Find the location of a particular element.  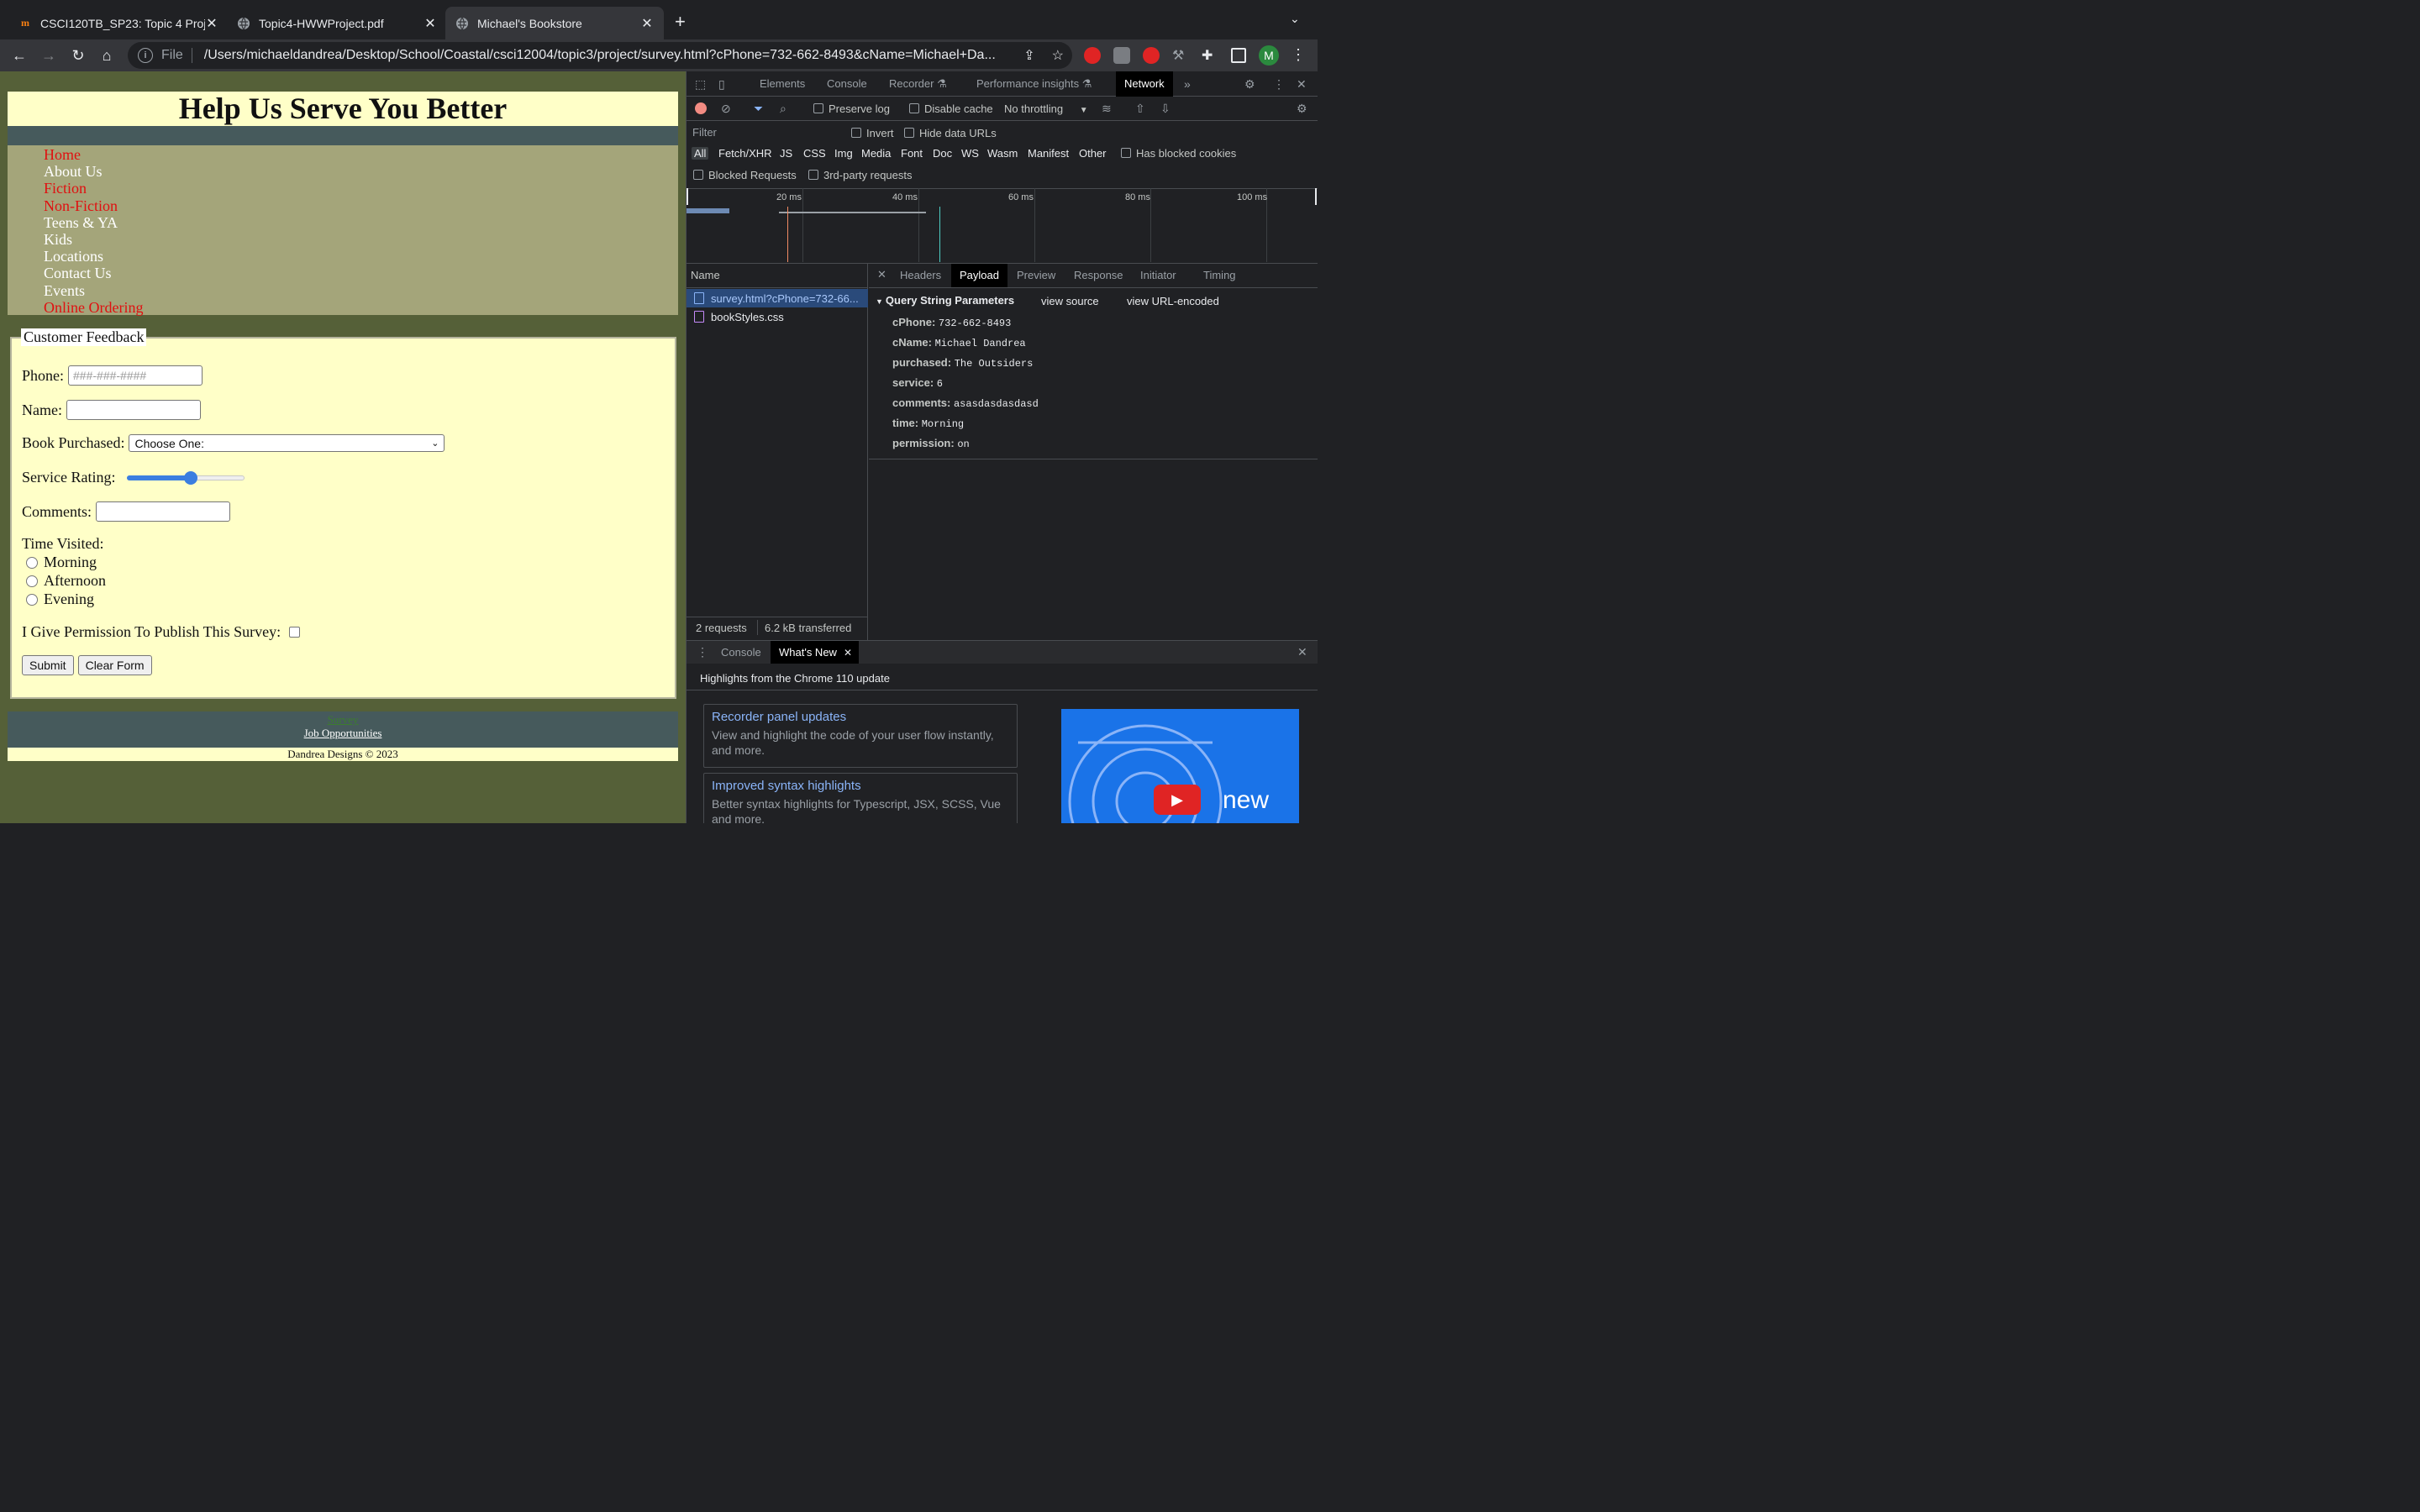

browser-tab-2: Topic4-HWWProject.pdf ✕ is located at coordinates (337, 23).